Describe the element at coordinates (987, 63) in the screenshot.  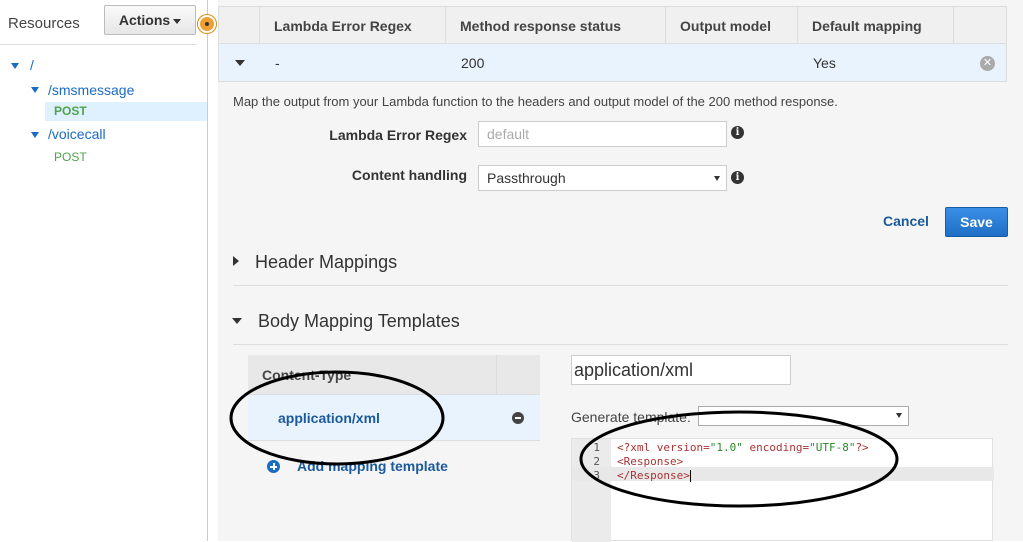
I see `remove-circle-icon: ✕` at that location.